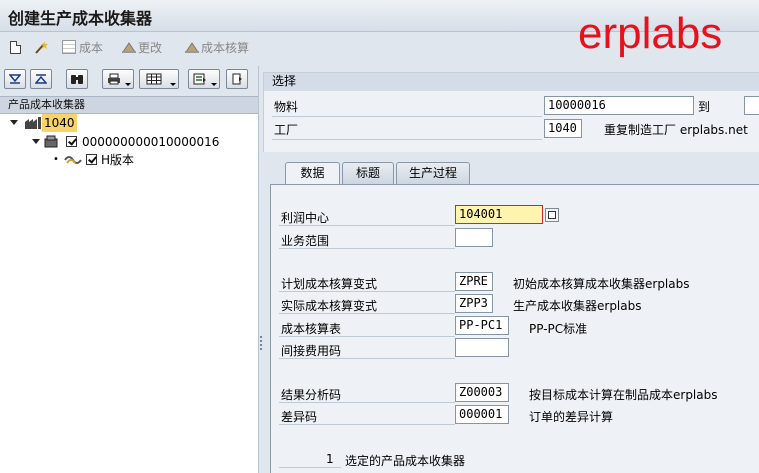 The image size is (759, 473). What do you see at coordinates (214, 84) in the screenshot?
I see `export-dropdown-arrow` at bounding box center [214, 84].